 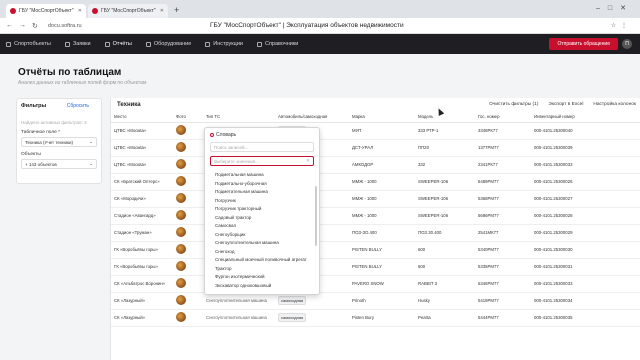 I want to click on nav-item-sport-objects: Спортобъекты, so click(x=28, y=44).